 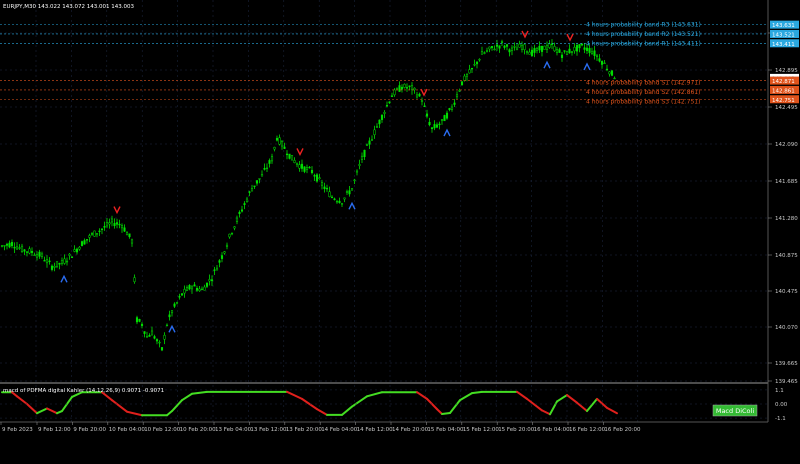 I want to click on support-price-tag: 142.751, so click(x=783, y=101).